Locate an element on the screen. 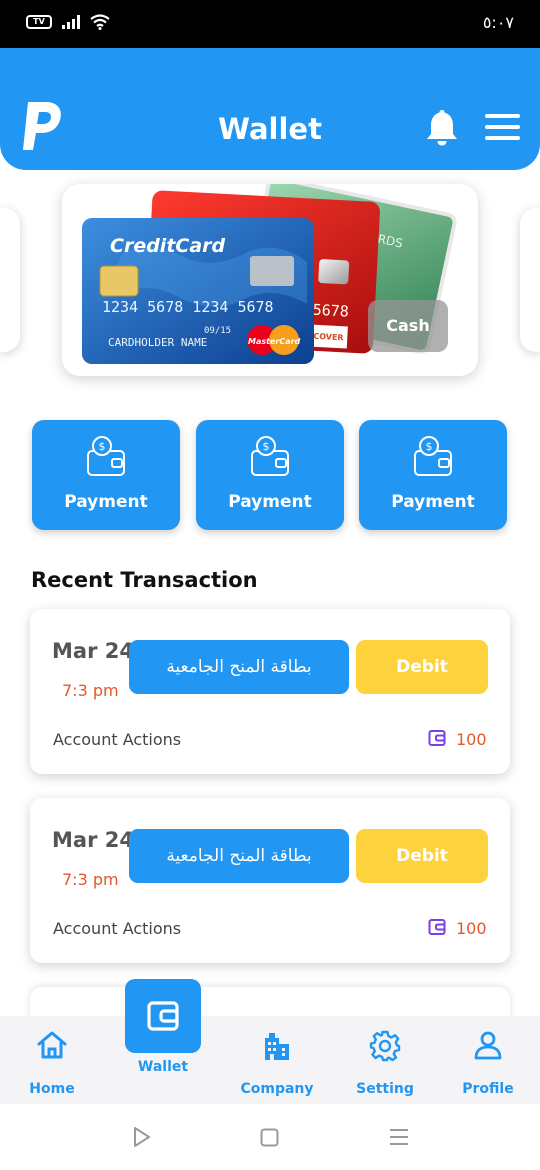 This screenshot has width=540, height=1170. payment-button-3: $ Payment is located at coordinates (433, 475).